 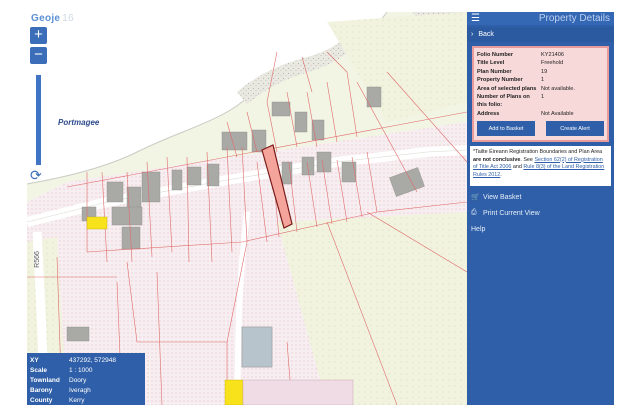 I want to click on panel-title: Property Details, so click(x=574, y=18).